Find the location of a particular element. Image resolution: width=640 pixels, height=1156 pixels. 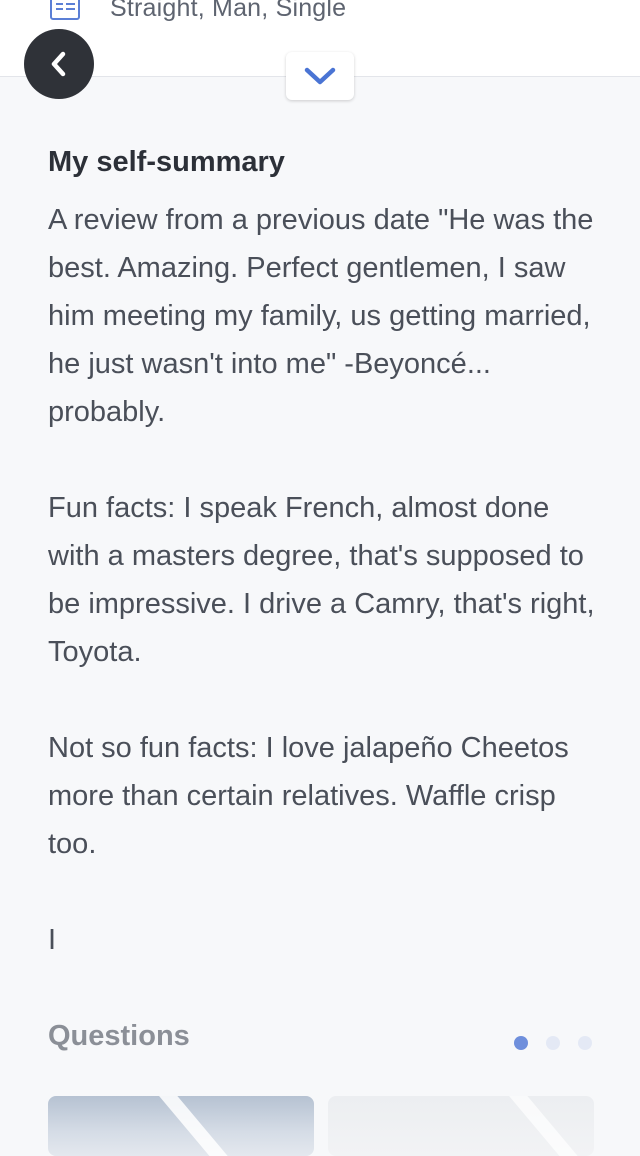

questions-pagination is located at coordinates (553, 1043).